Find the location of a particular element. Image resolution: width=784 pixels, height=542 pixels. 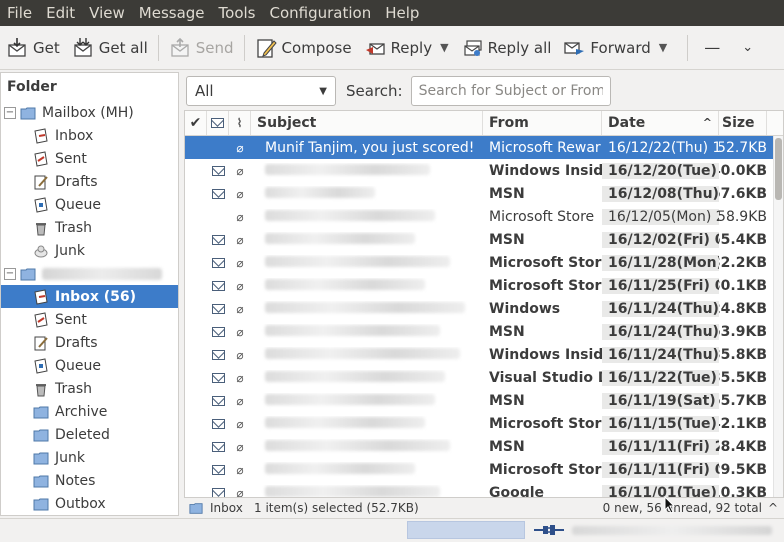

account-name-redacted is located at coordinates (102, 273).